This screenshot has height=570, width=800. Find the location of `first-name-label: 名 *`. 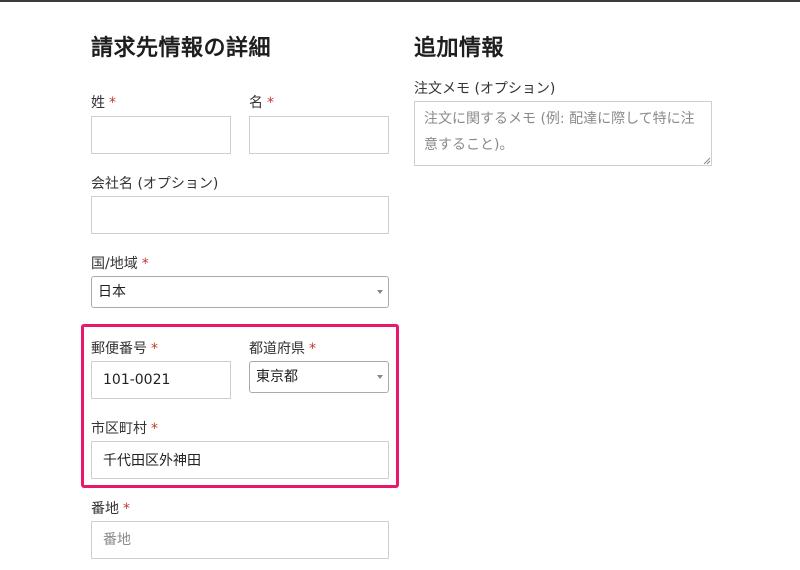

first-name-label: 名 * is located at coordinates (261, 102).